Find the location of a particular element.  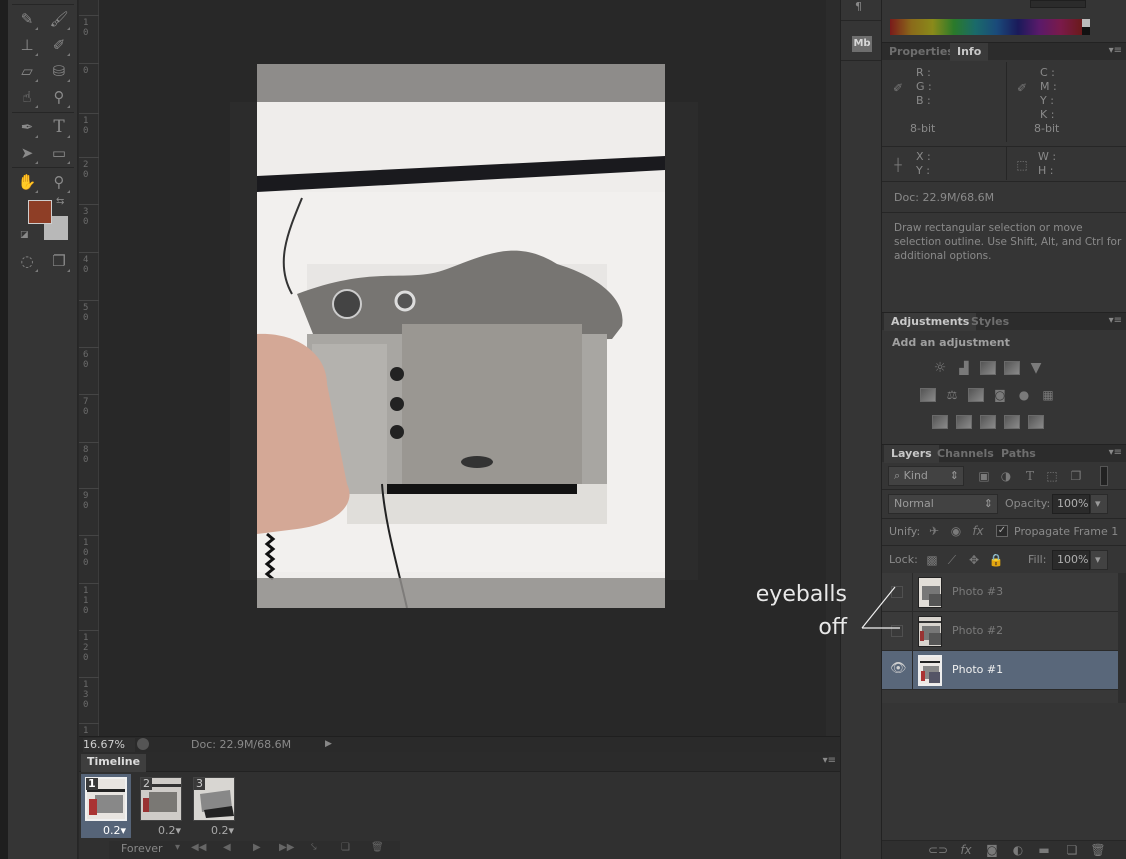

quick-mask-icon: ◌ is located at coordinates (27, 261).